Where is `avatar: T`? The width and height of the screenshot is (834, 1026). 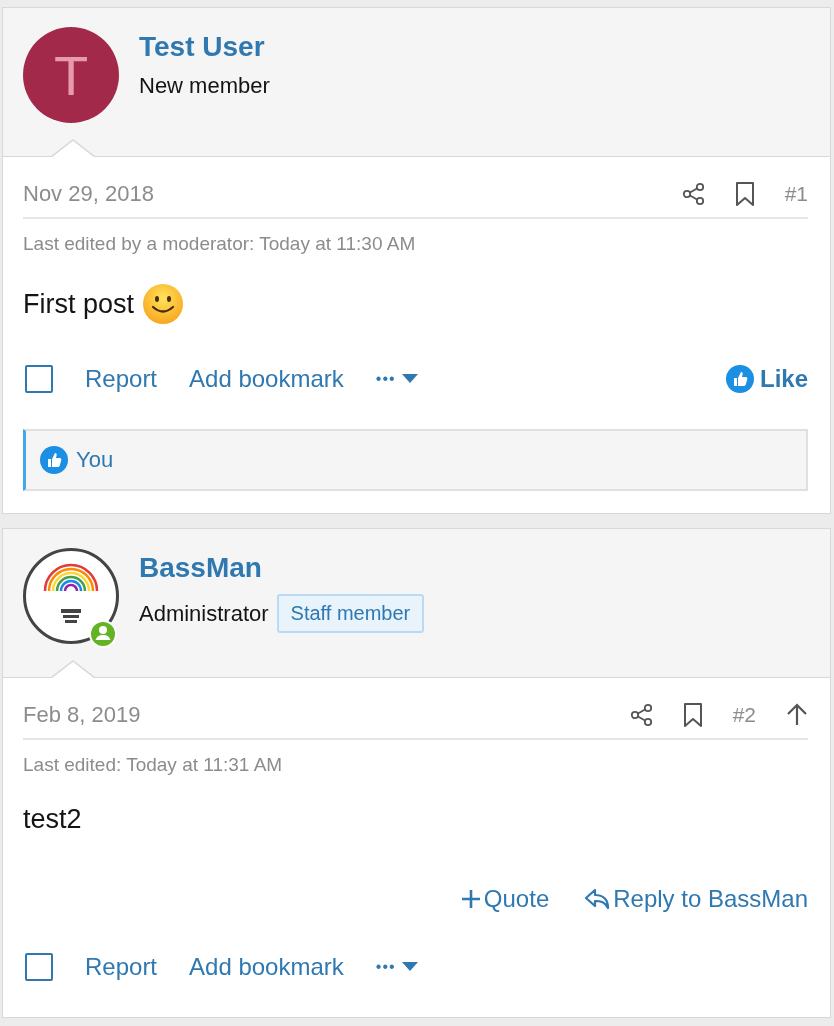
avatar: T is located at coordinates (71, 75).